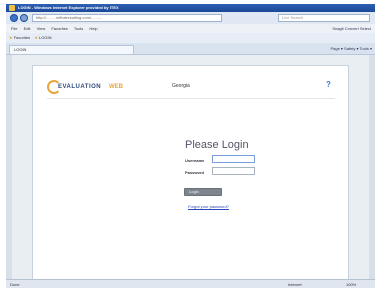 The image size is (381, 292). Describe the element at coordinates (324, 18) in the screenshot. I see `search-input: Live Search` at that location.